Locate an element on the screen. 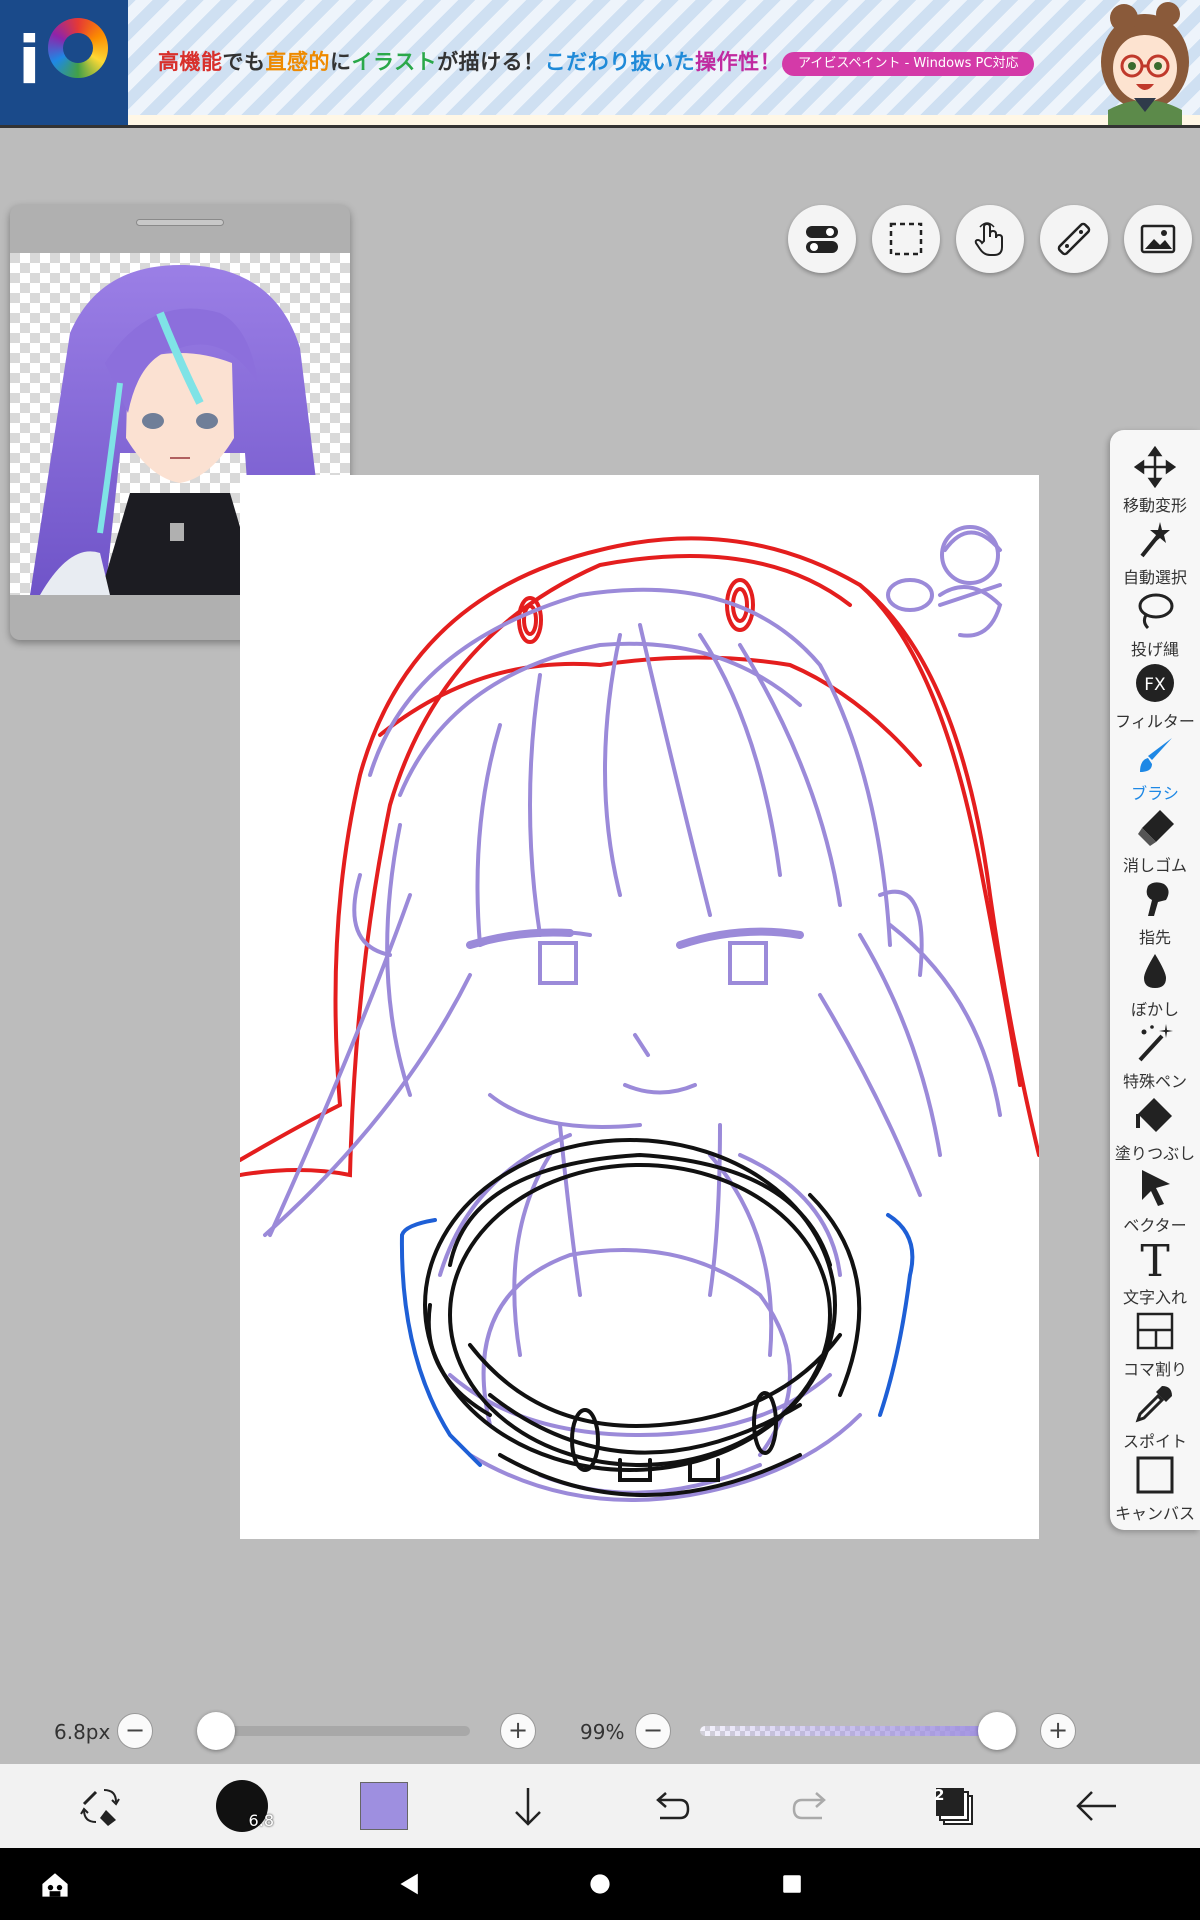 The height and width of the screenshot is (1920, 1200). svg-text: T is located at coordinates (1154, 1259).